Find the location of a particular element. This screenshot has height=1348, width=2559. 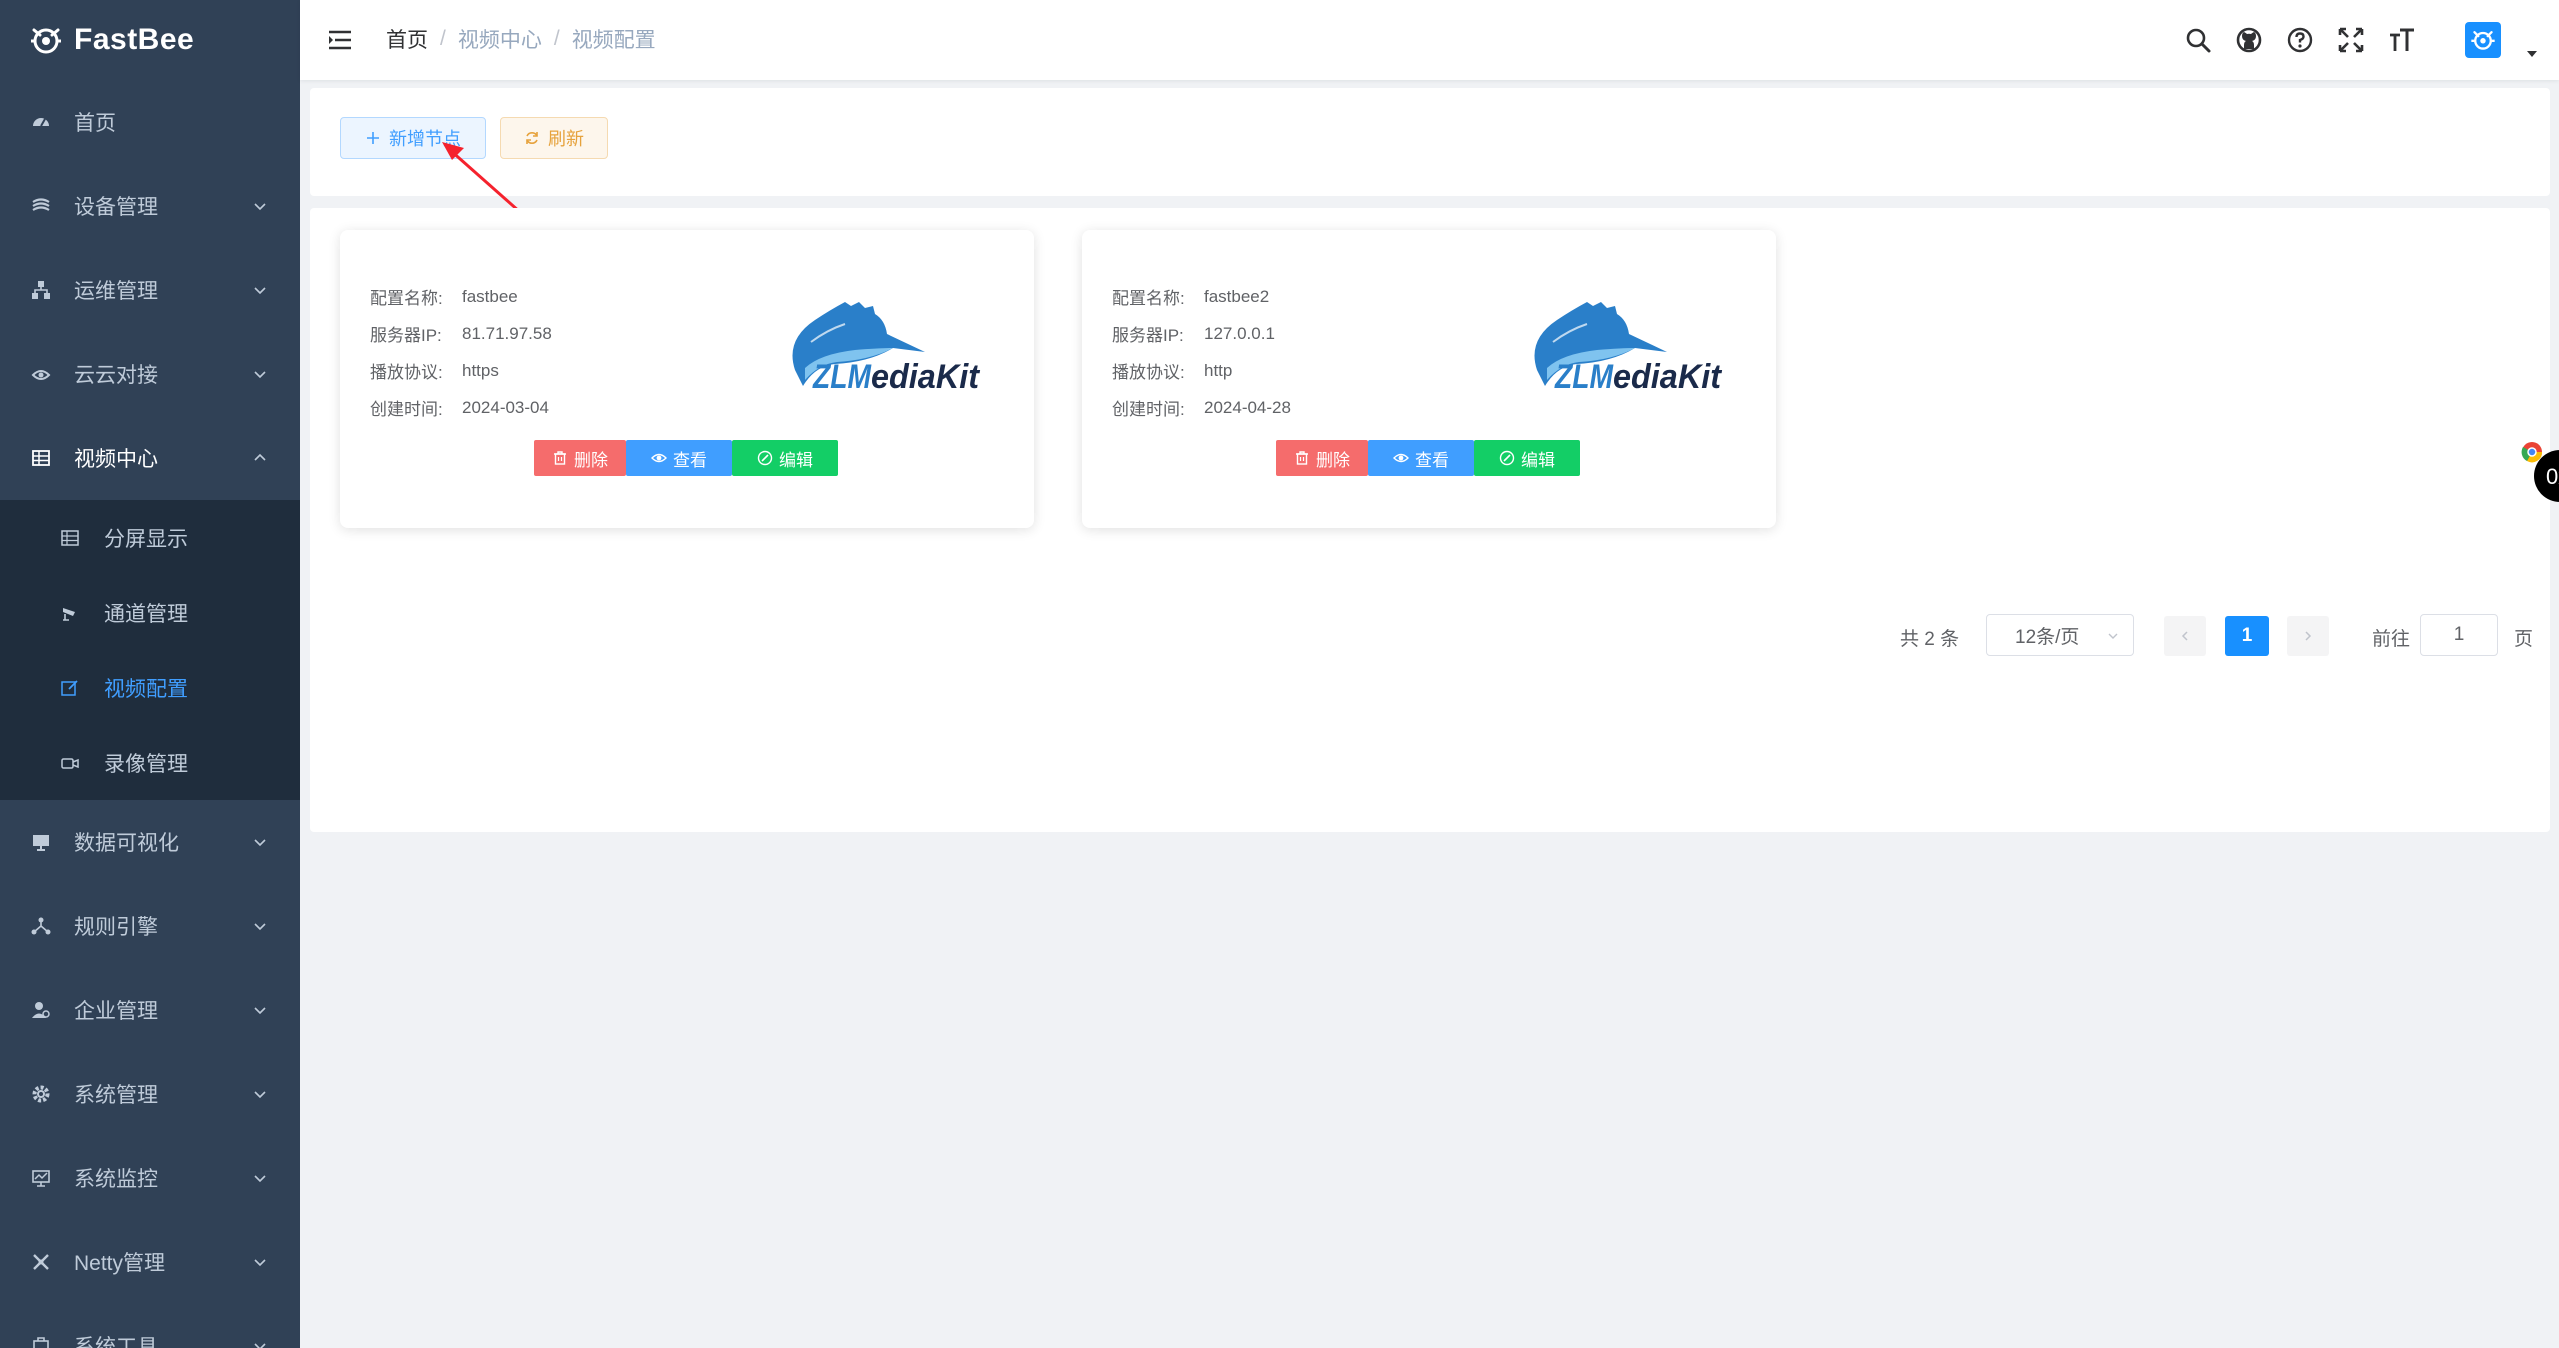

nodes-icon is located at coordinates (41, 926).